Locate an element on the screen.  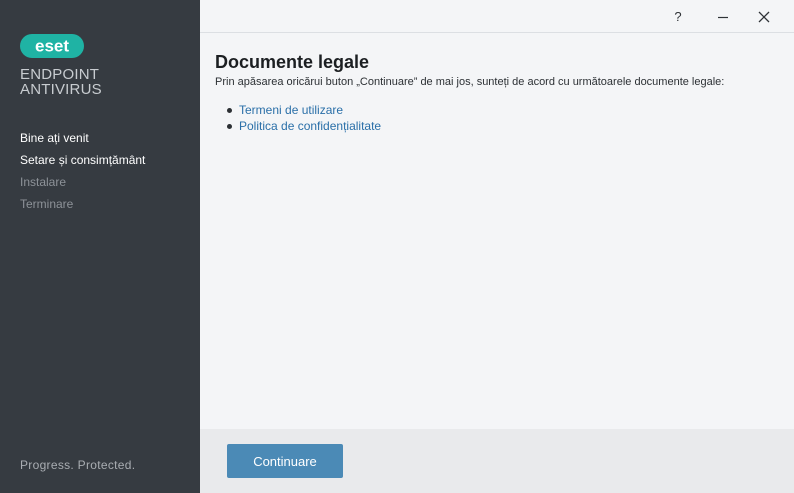
svg-text: eset is located at coordinates (52, 46).